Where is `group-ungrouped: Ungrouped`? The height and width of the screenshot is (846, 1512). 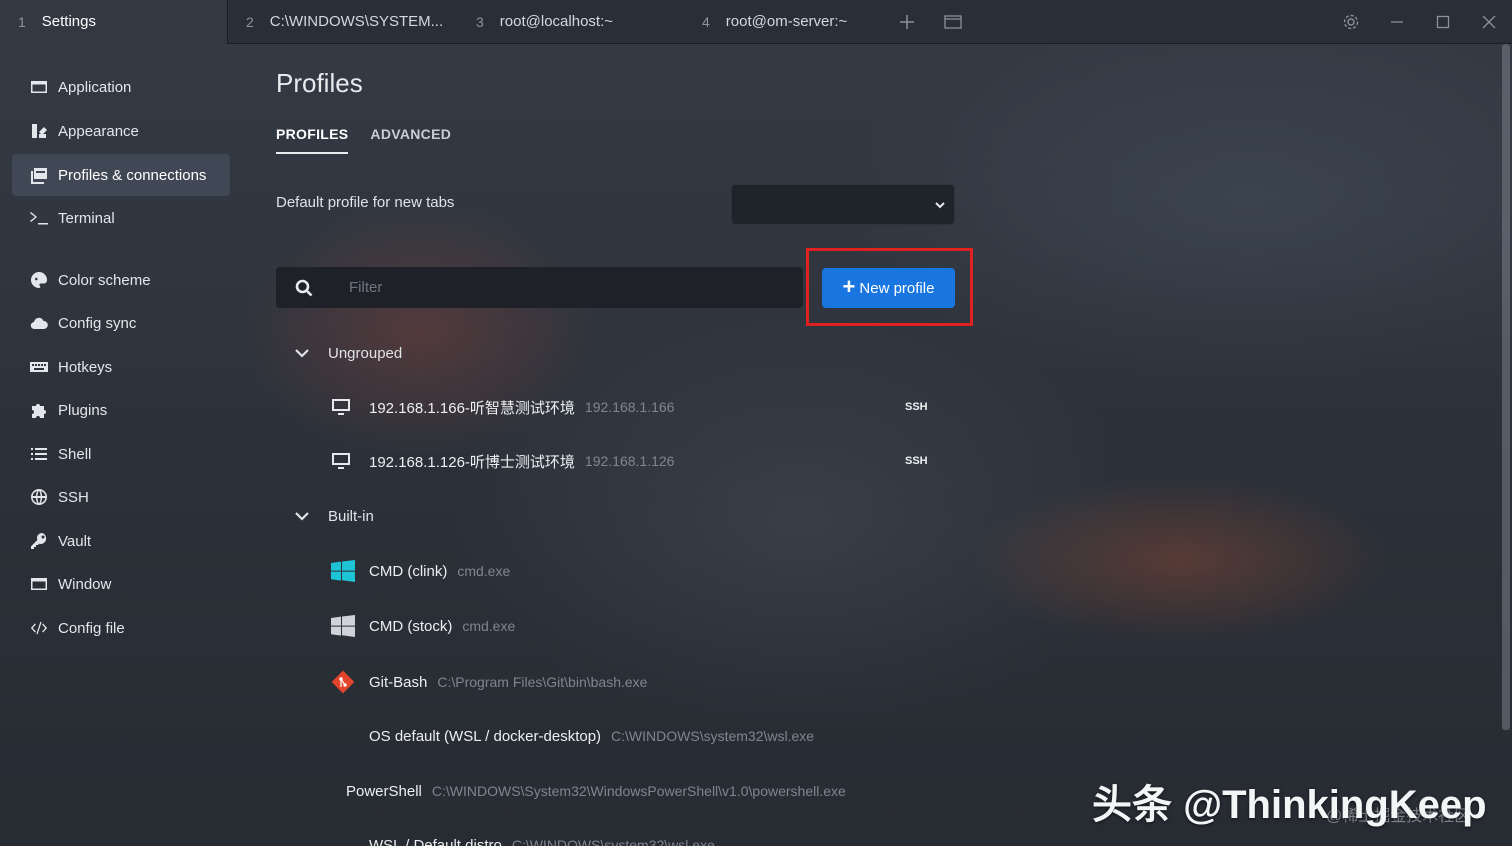 group-ungrouped: Ungrouped is located at coordinates (348, 353).